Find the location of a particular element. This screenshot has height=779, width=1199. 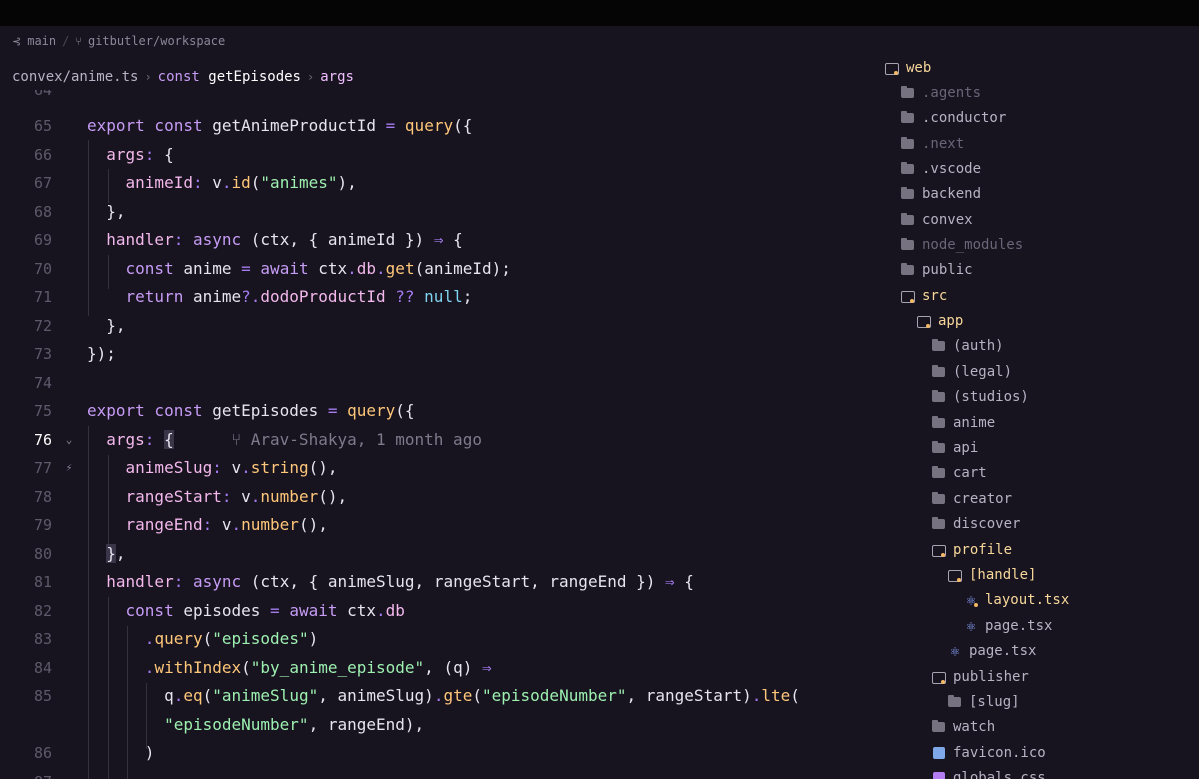

tree-item-cart: cart is located at coordinates (959, 473).